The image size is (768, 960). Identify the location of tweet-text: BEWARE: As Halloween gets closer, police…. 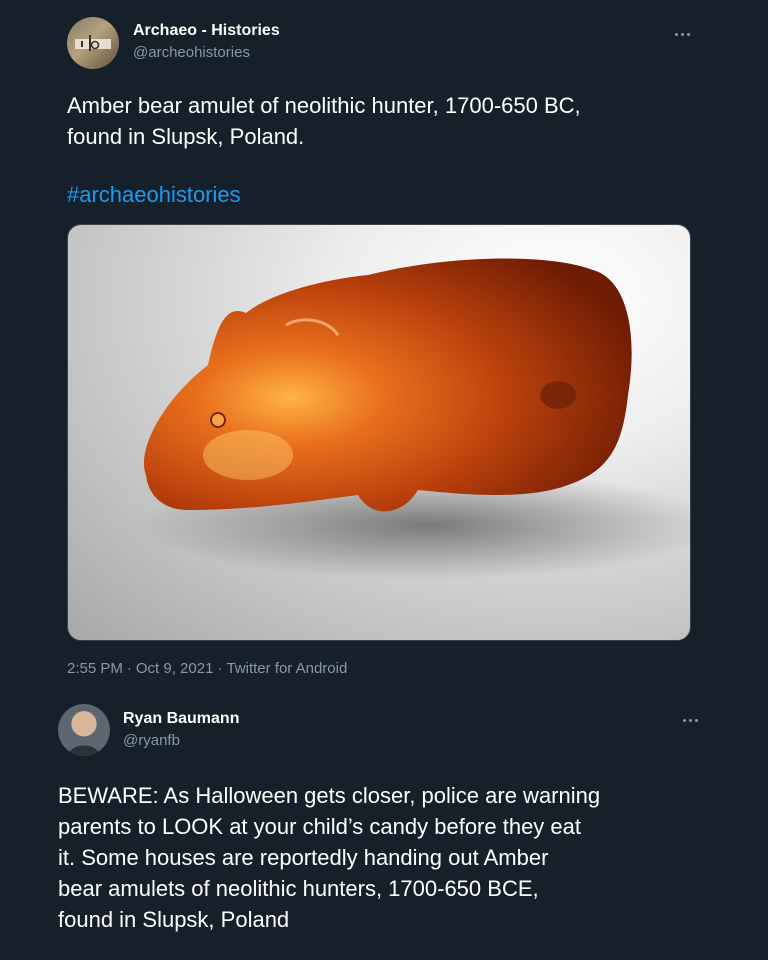
(329, 857).